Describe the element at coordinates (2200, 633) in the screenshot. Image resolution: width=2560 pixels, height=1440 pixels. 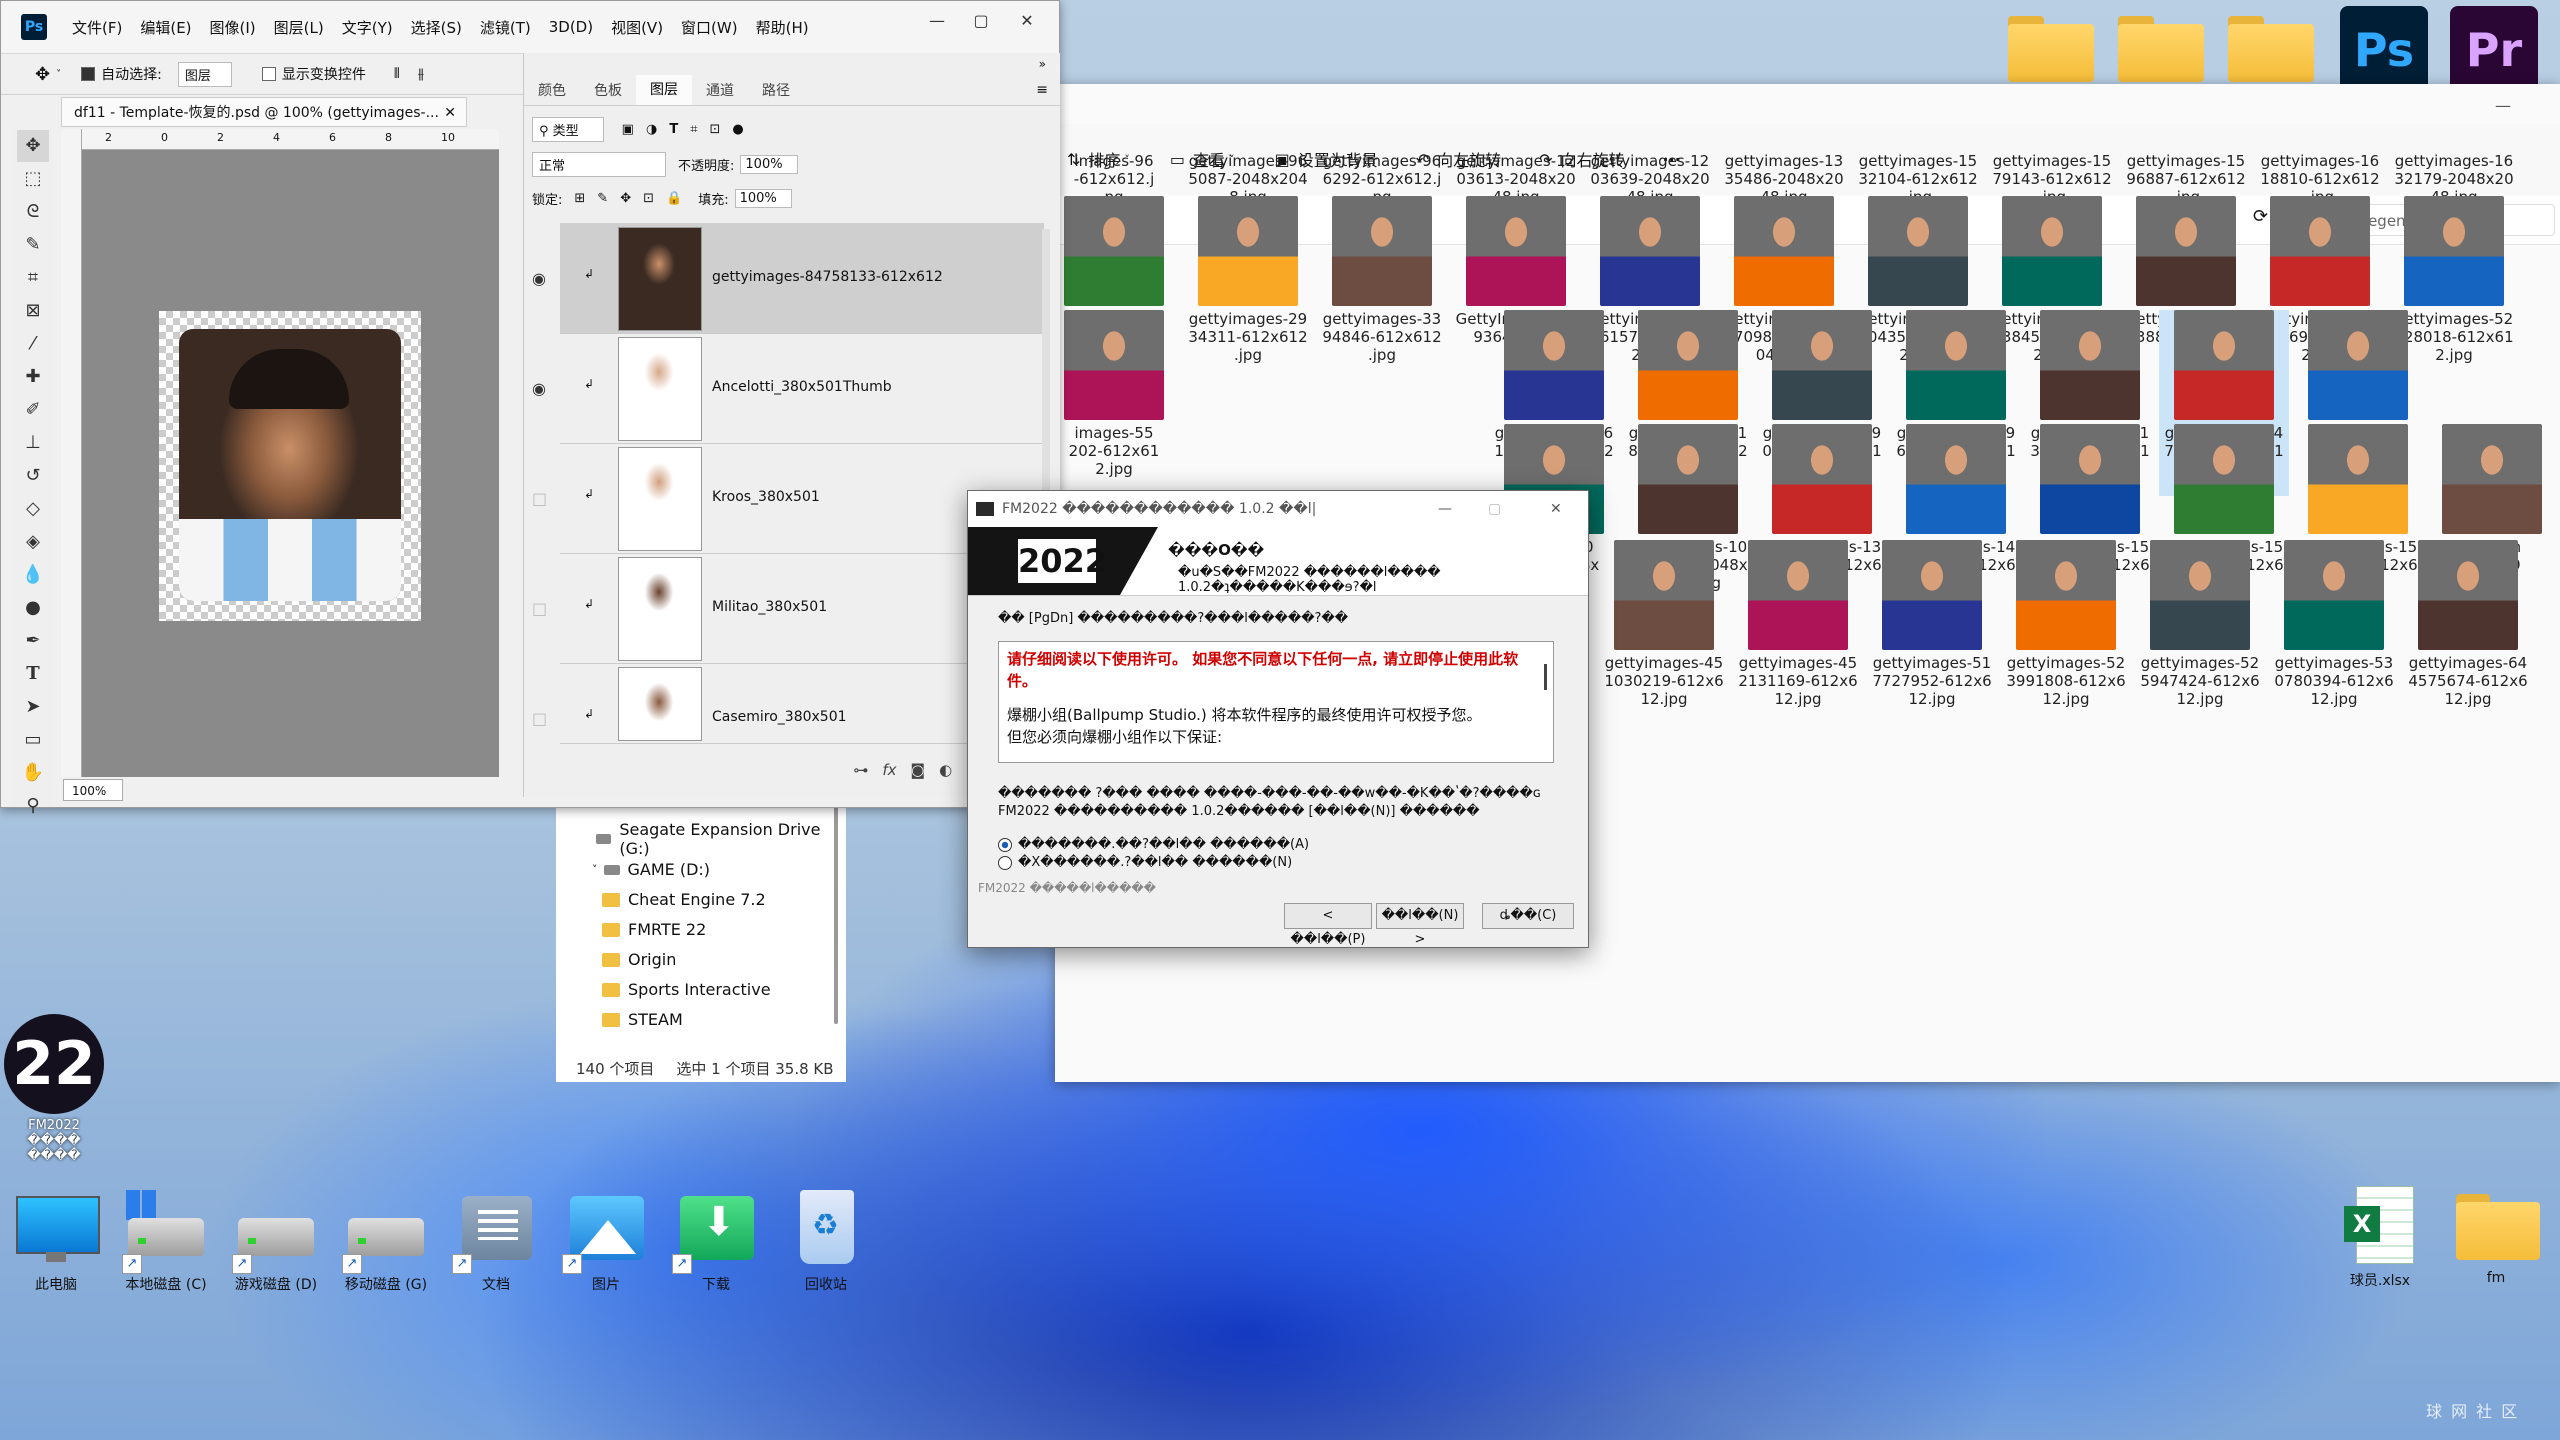
I see `file-item: gettyimages-52 5947424-612x6 12.jpg` at that location.